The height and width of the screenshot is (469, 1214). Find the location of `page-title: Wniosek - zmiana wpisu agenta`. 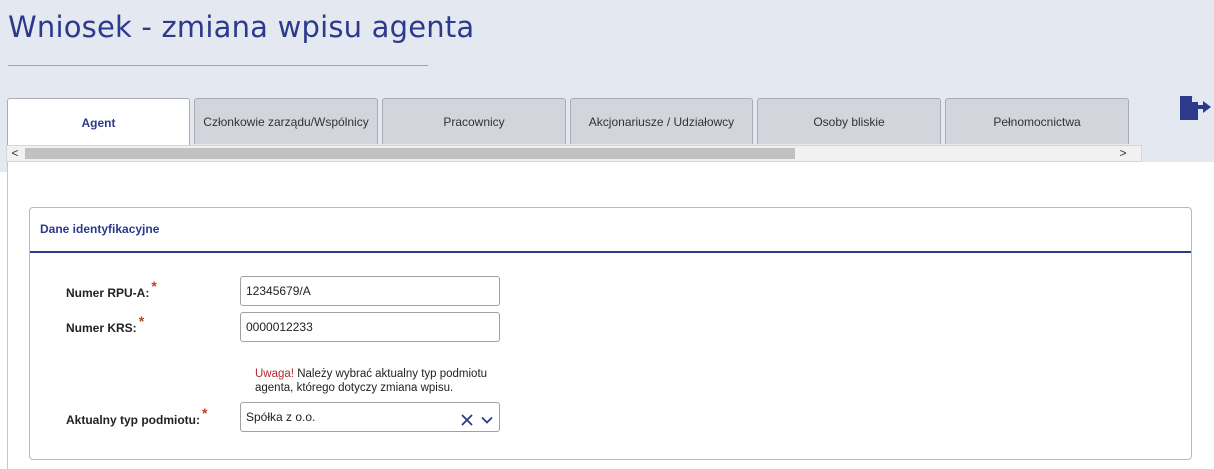

page-title: Wniosek - zmiana wpisu agenta is located at coordinates (241, 27).